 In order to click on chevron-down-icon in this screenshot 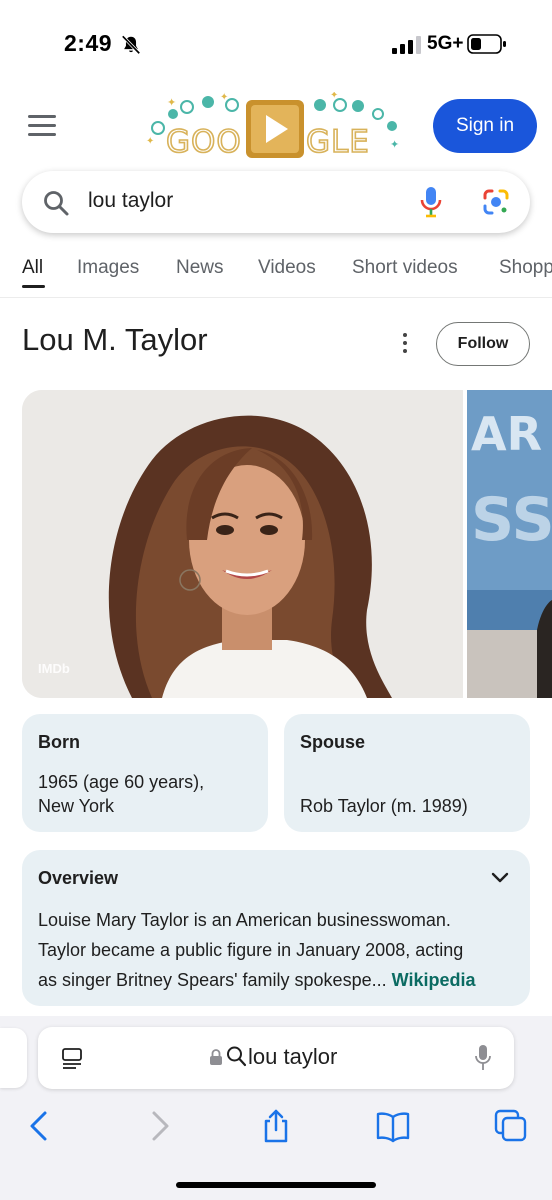, I will do `click(500, 878)`.